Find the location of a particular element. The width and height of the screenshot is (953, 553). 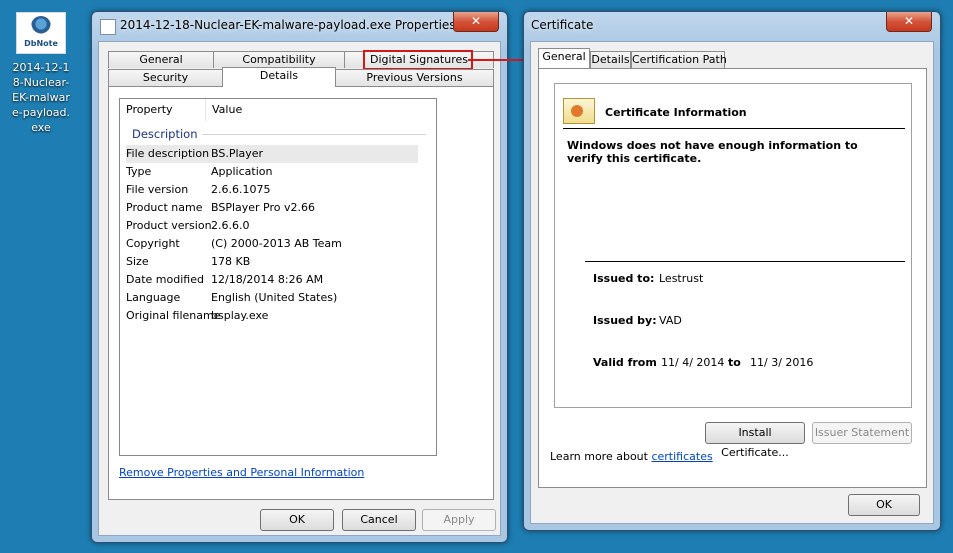

dbnote-logo: DbNote is located at coordinates (41, 33).